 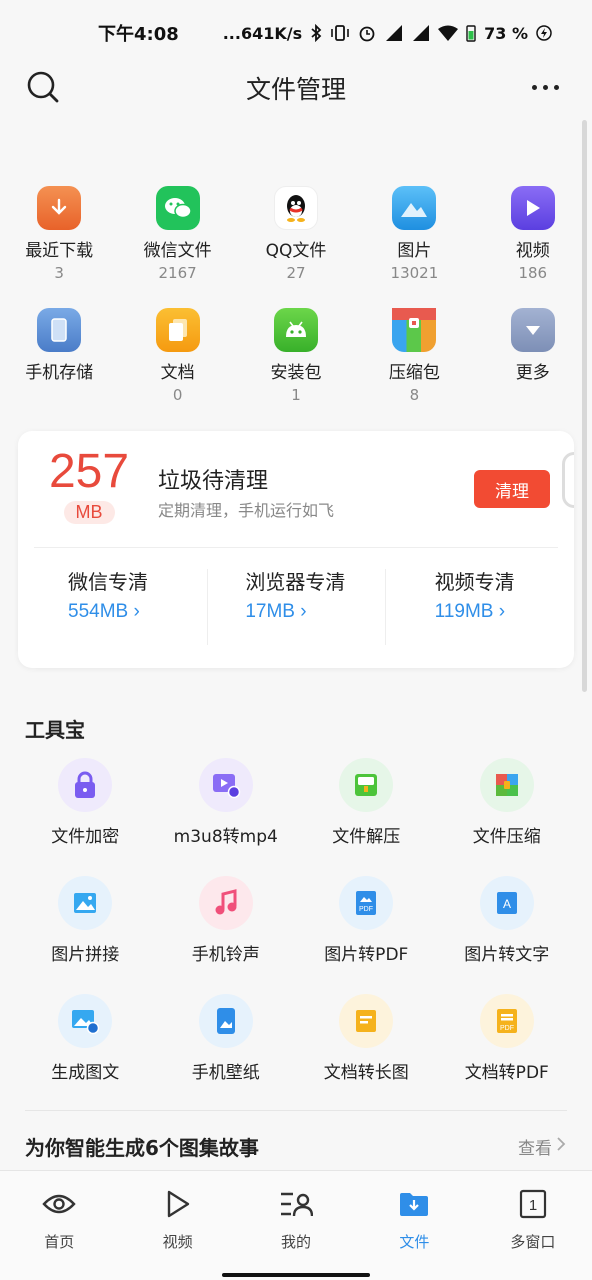 I want to click on zip-icon, so click(x=414, y=330).